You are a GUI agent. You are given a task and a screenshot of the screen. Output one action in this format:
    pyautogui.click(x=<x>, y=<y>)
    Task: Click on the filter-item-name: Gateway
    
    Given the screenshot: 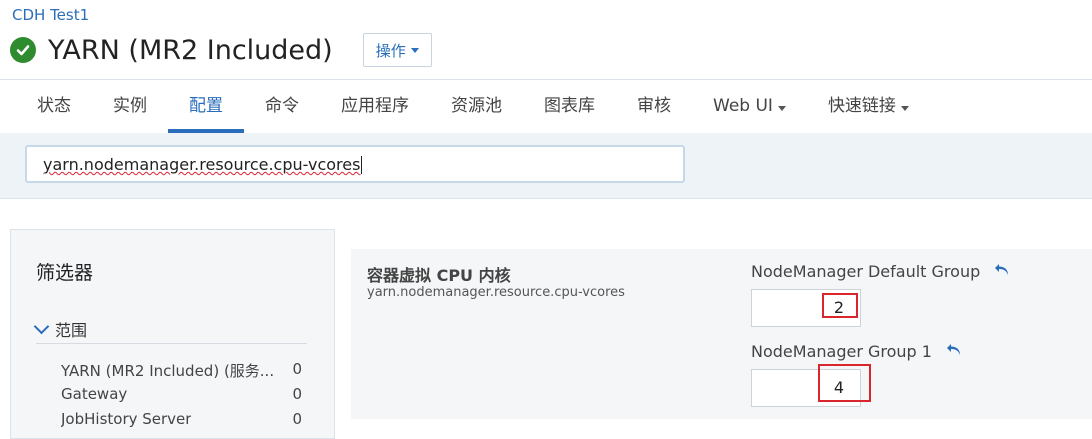 What is the action you would take?
    pyautogui.click(x=94, y=394)
    